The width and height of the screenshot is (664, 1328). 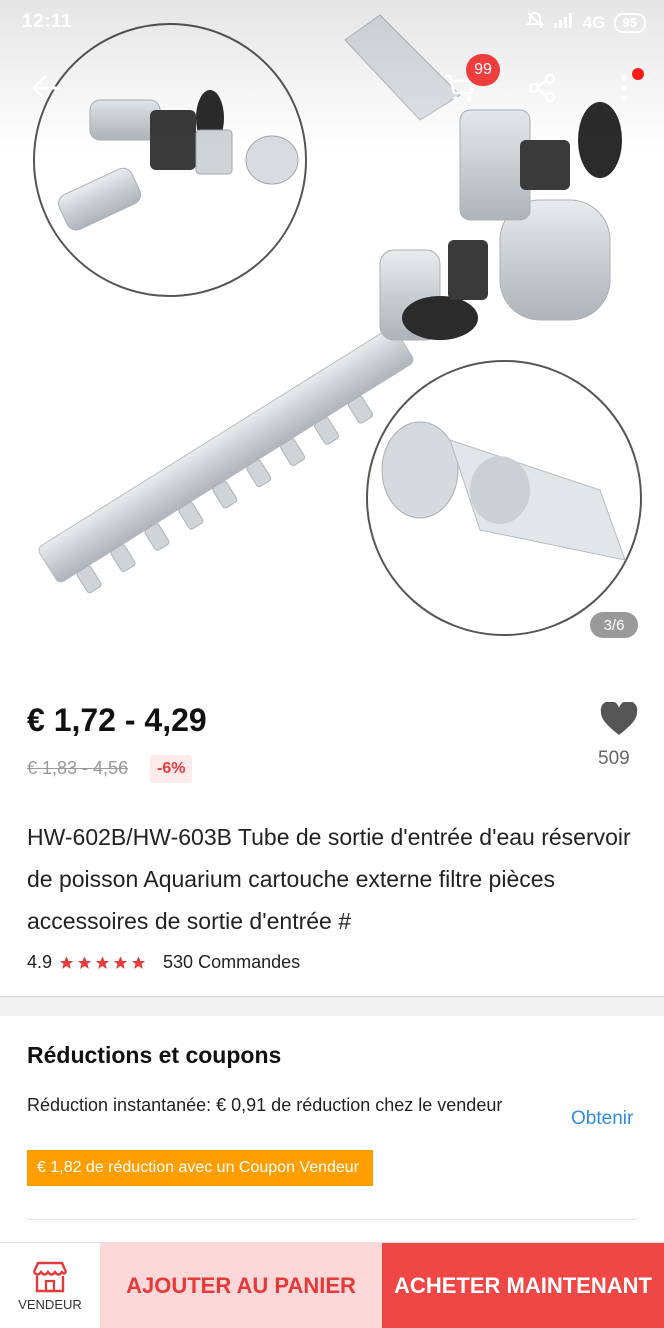 I want to click on discount-badge: -6%, so click(x=171, y=769).